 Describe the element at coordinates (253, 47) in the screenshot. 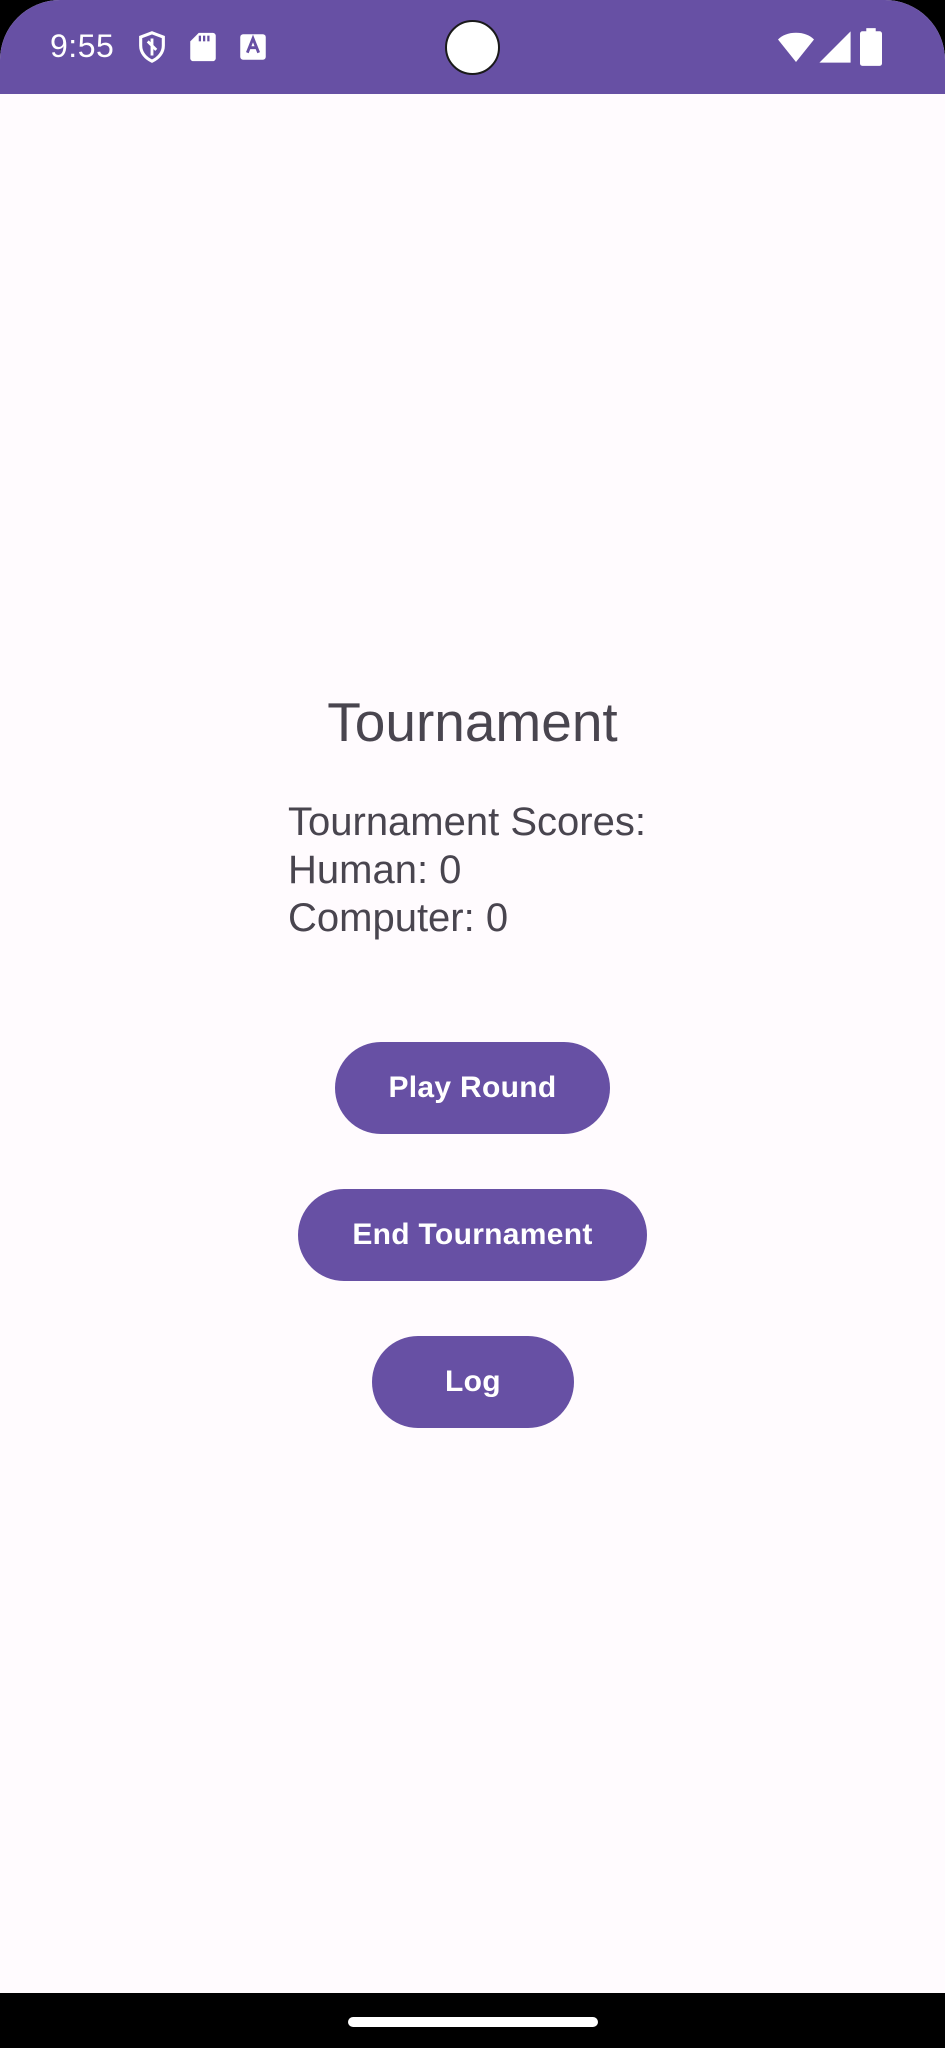

I see `keyboard-a-icon` at that location.